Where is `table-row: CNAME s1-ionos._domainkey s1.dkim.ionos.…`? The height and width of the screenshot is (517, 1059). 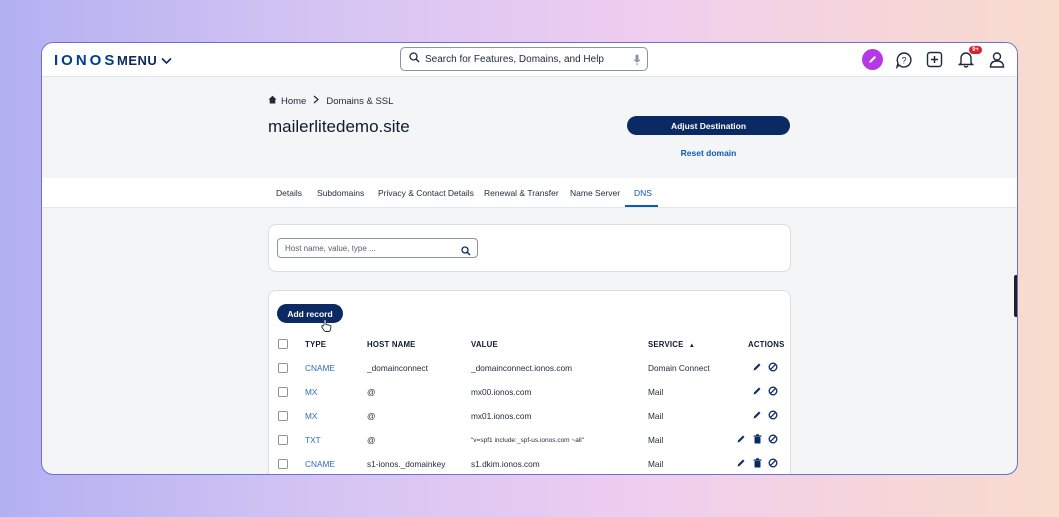 table-row: CNAME s1-ionos._domainkey s1.dkim.ionos.… is located at coordinates (529, 463).